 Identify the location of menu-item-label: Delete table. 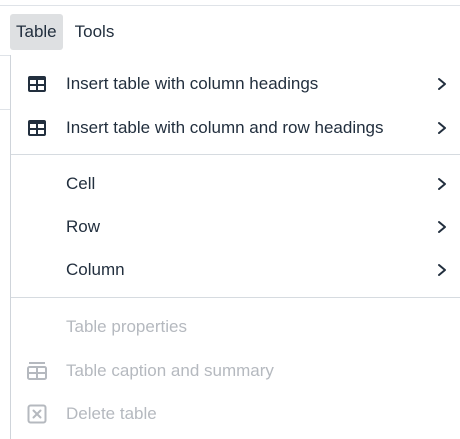
(111, 413).